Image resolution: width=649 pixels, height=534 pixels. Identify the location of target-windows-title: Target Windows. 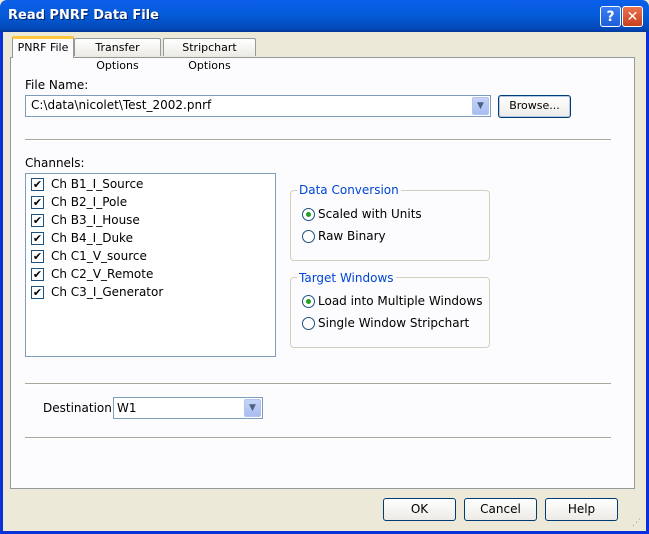
(346, 278).